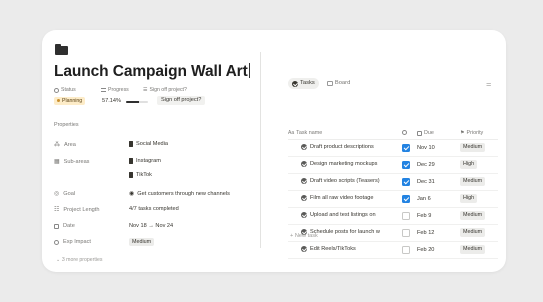  Describe the element at coordinates (154, 209) in the screenshot. I see `project-length-value: 4/7 tasks completed` at that location.